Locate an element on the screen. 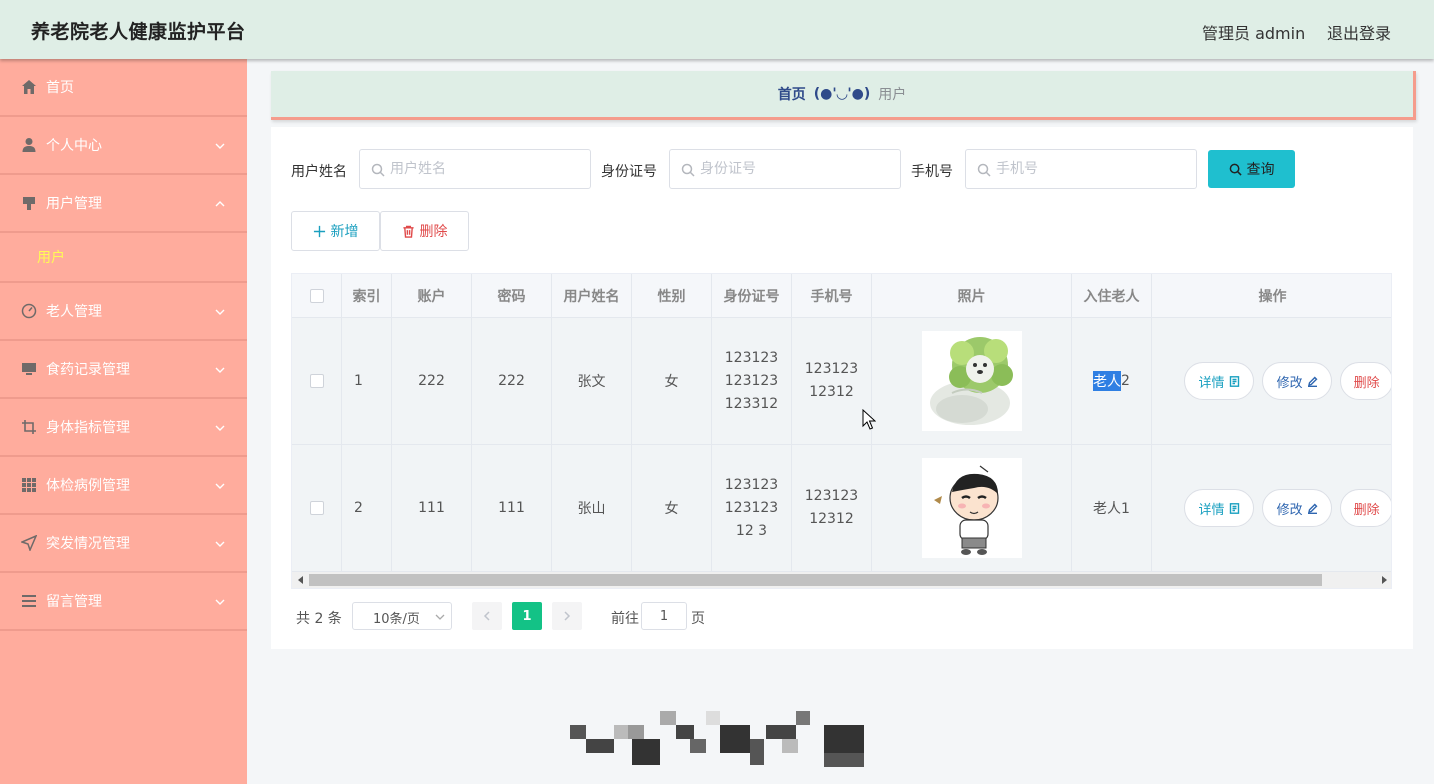 This screenshot has height=784, width=1434. page-number-current: 1 is located at coordinates (527, 616).